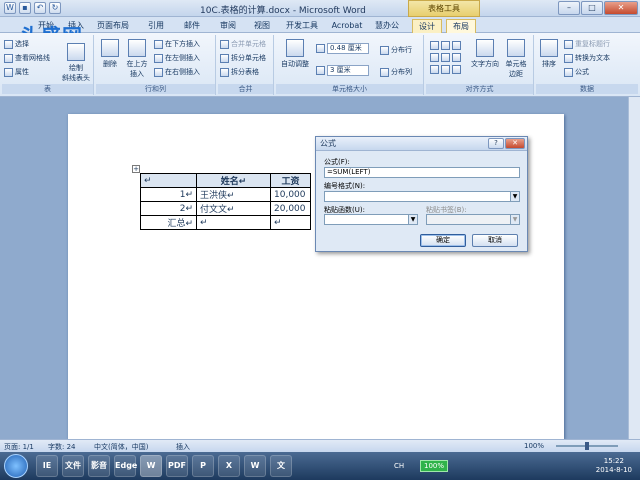 Image resolution: width=640 pixels, height=480 pixels. What do you see at coordinates (348, 48) in the screenshot?
I see `row-height-value: 0.48 厘米` at bounding box center [348, 48].